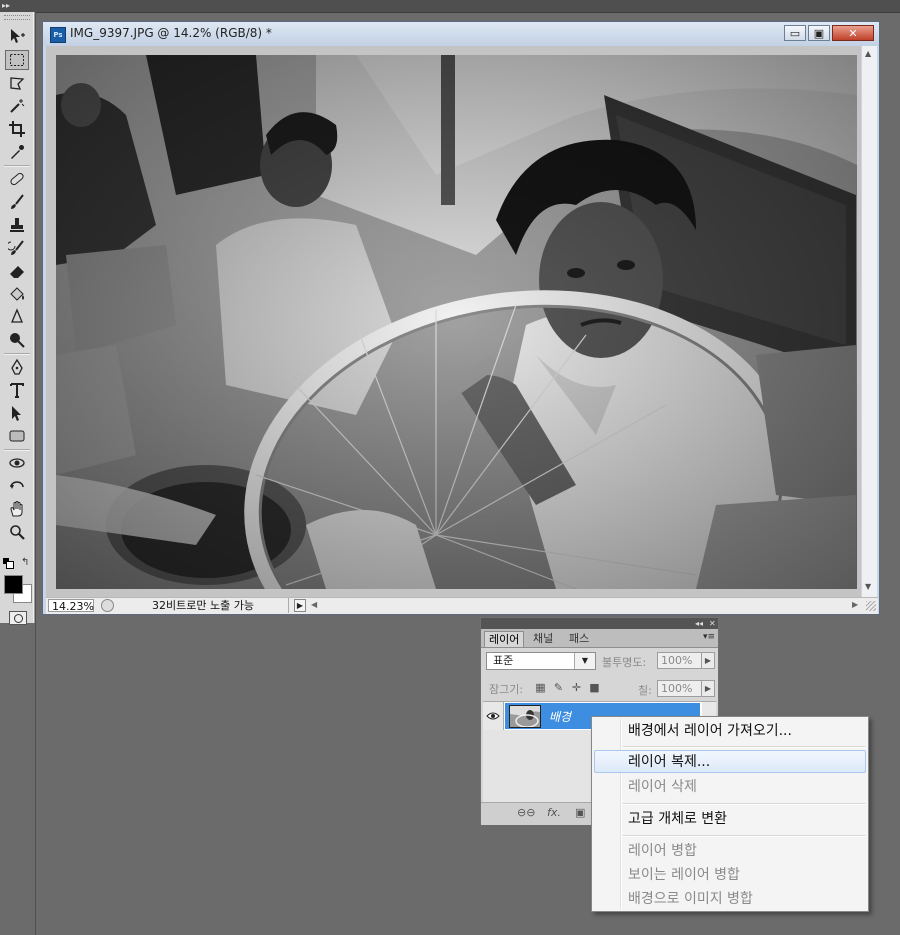 The height and width of the screenshot is (935, 900). I want to click on panel-collapse-icon: ▸▸, so click(6, 6).